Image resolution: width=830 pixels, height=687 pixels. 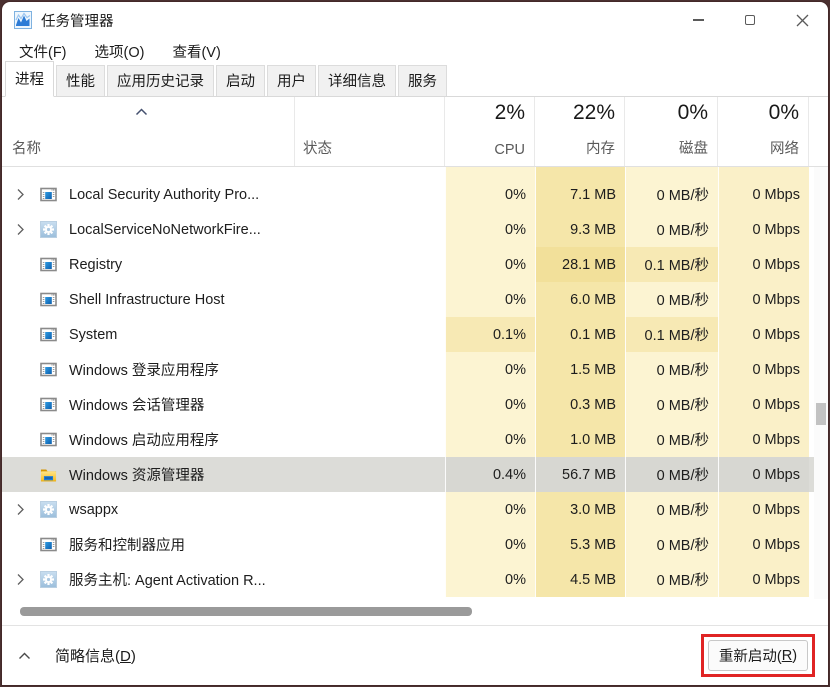 What do you see at coordinates (821, 414) in the screenshot?
I see `vertical-scrollbar-thumb` at bounding box center [821, 414].